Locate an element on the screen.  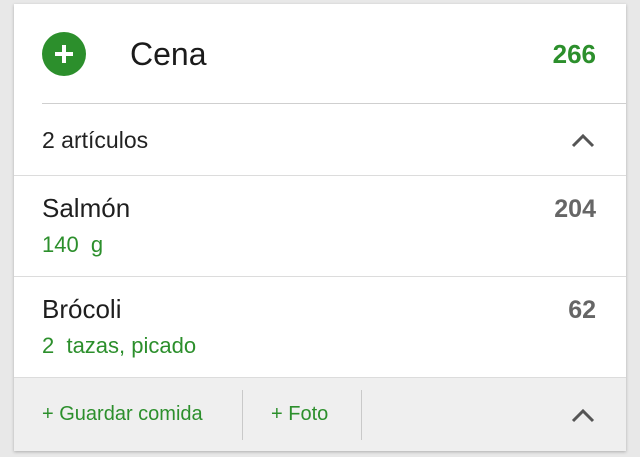
add-photo-button: + Foto is located at coordinates (299, 414).